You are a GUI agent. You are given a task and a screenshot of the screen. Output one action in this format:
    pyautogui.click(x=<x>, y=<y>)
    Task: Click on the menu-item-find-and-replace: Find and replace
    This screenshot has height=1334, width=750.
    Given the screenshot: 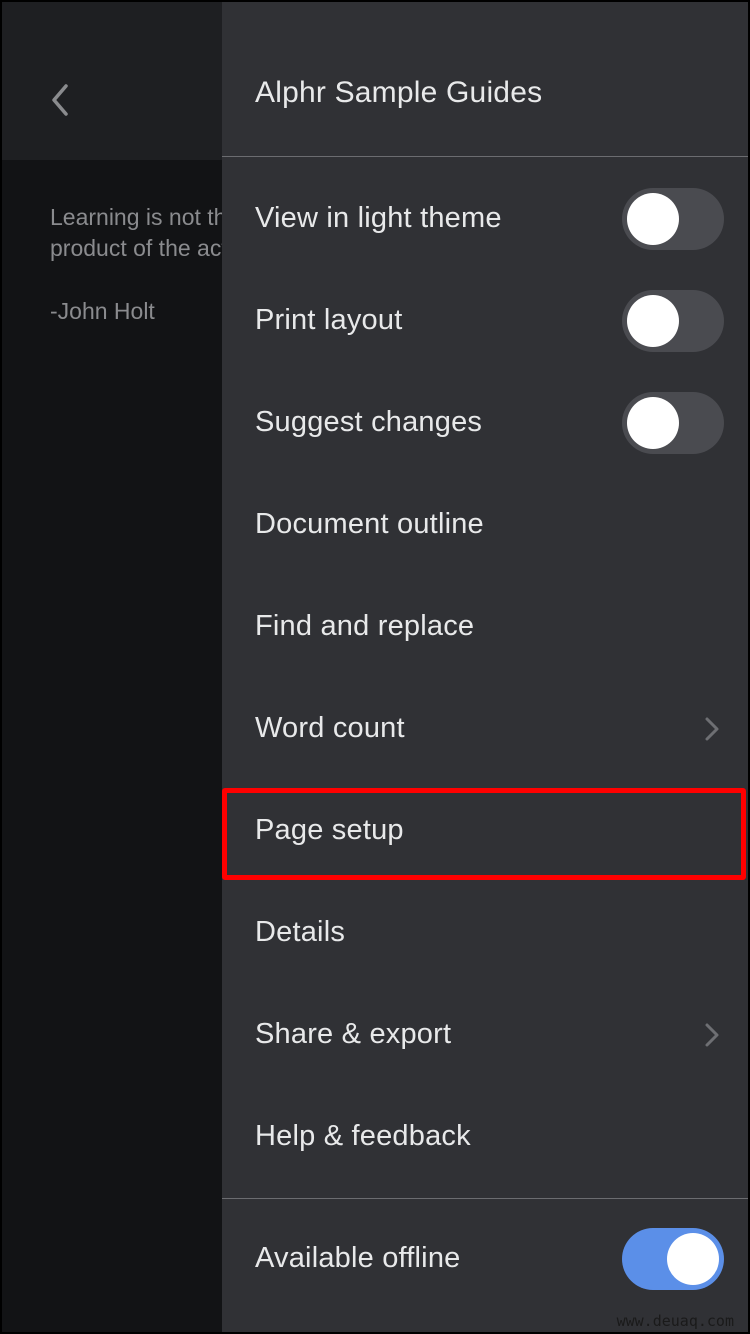 What is the action you would take?
    pyautogui.click(x=485, y=627)
    